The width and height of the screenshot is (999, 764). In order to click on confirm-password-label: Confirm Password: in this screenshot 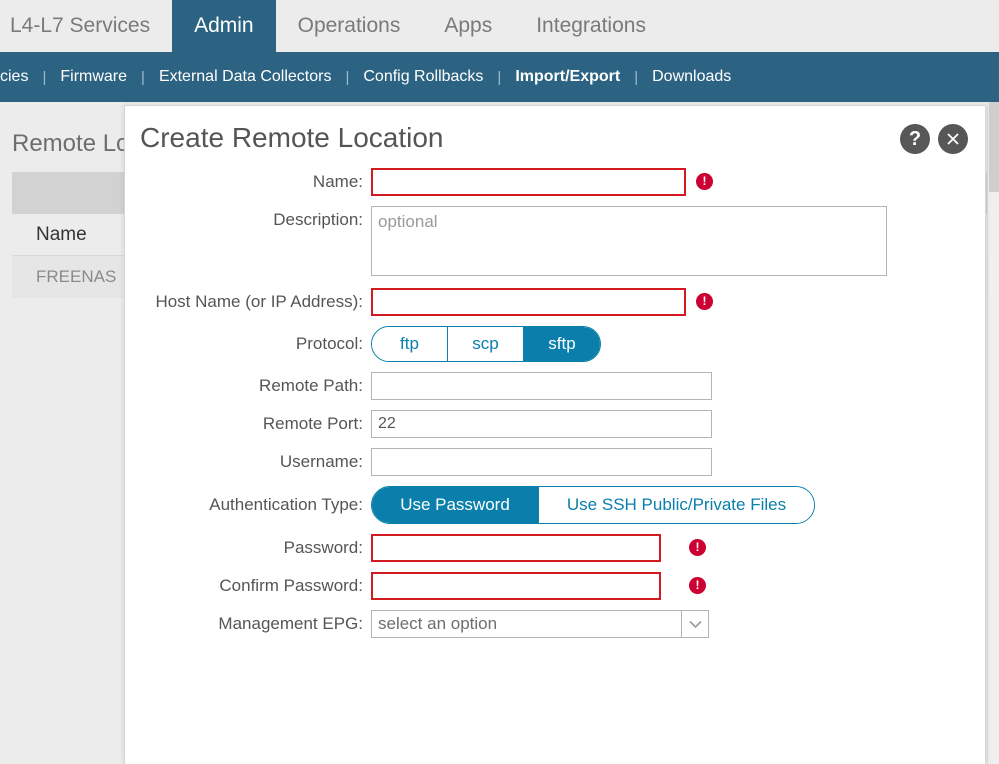, I will do `click(291, 585)`.